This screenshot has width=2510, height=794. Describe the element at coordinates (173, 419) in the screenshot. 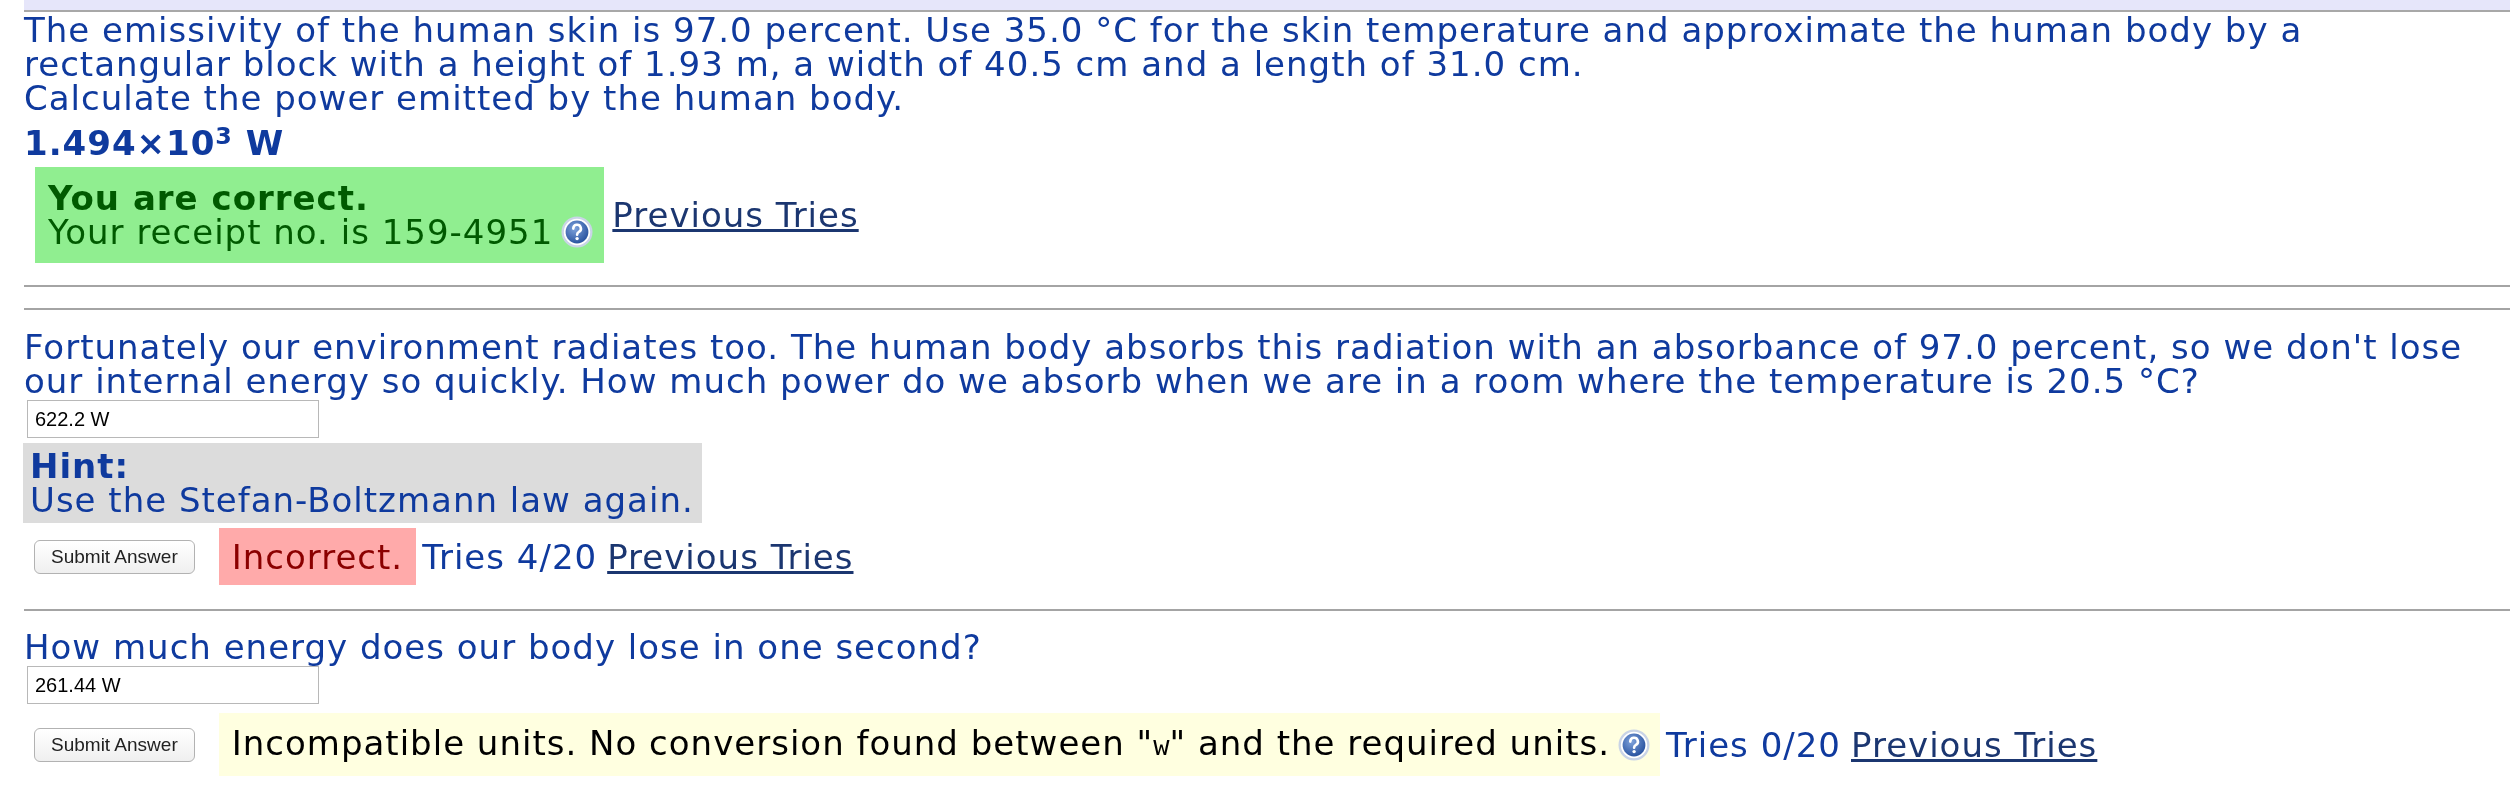

I see `answer-field: 622.2 W` at that location.